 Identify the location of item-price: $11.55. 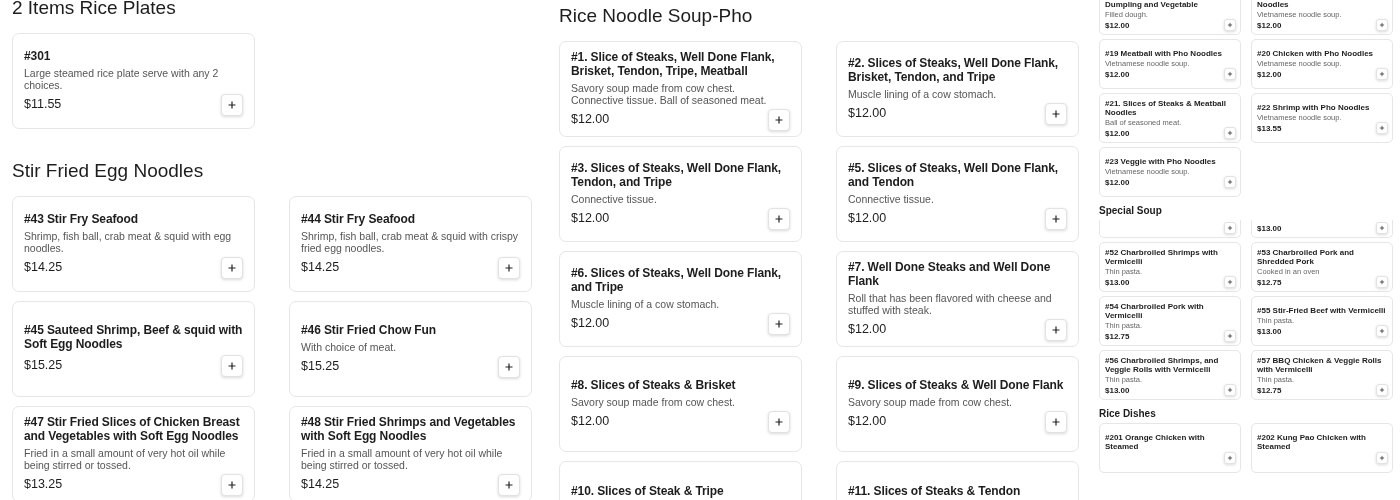
(43, 104).